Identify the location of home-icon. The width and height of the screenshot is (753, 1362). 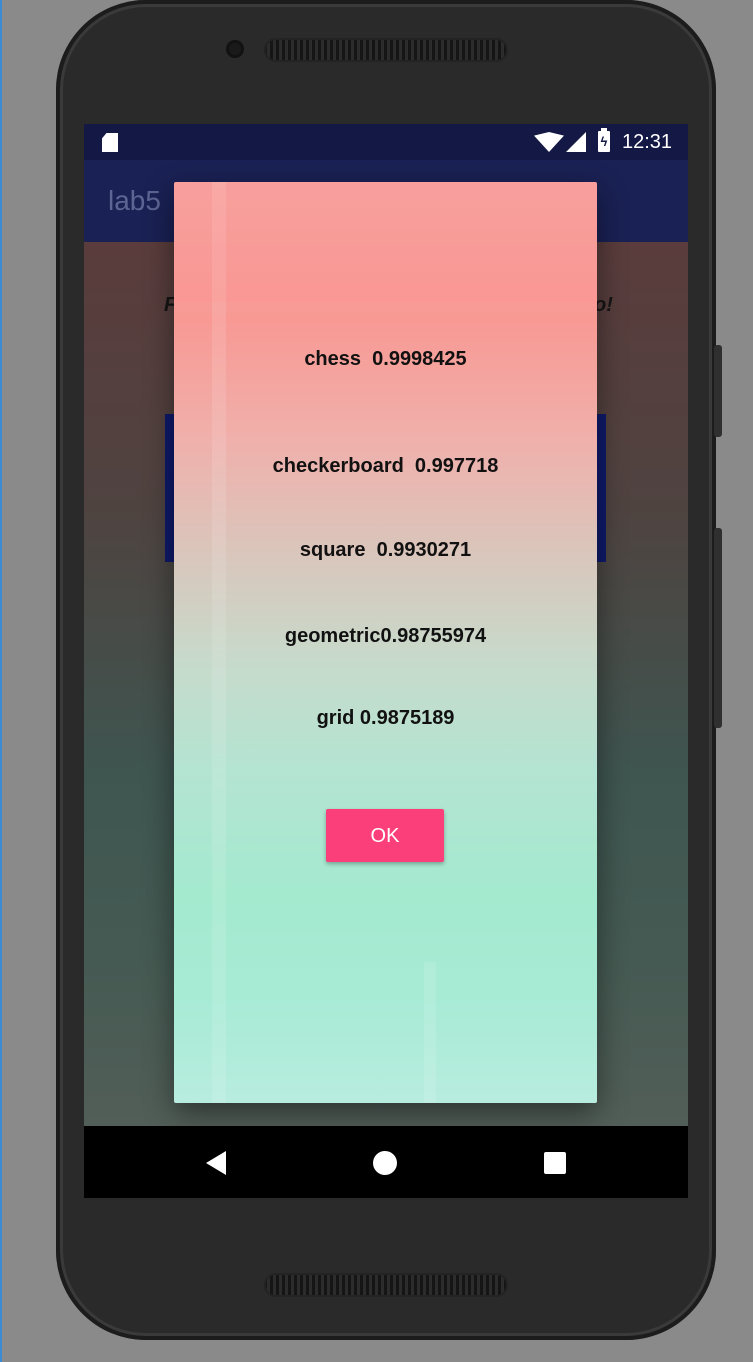
(385, 1163).